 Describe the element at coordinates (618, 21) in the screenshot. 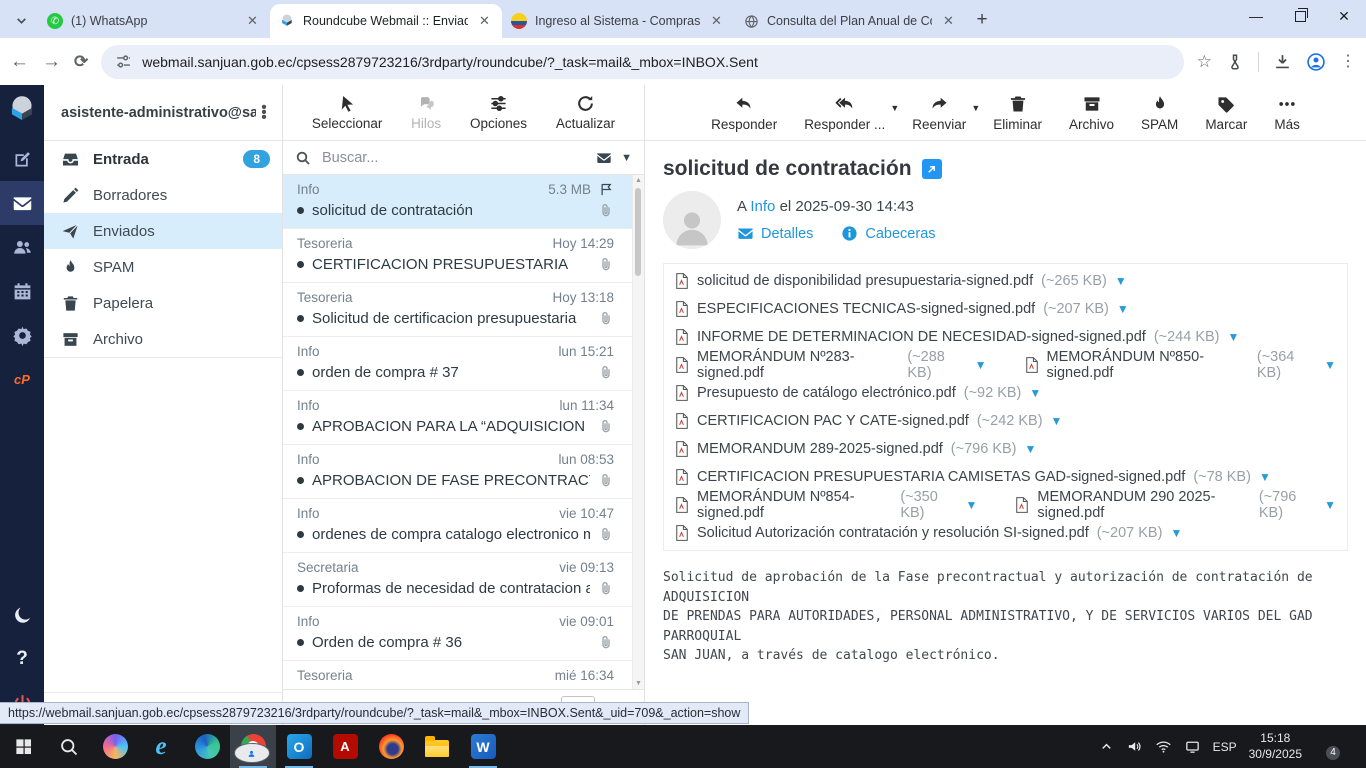

I see `browser-tab-3: Ingreso al Sistema - Compras P ✕` at that location.